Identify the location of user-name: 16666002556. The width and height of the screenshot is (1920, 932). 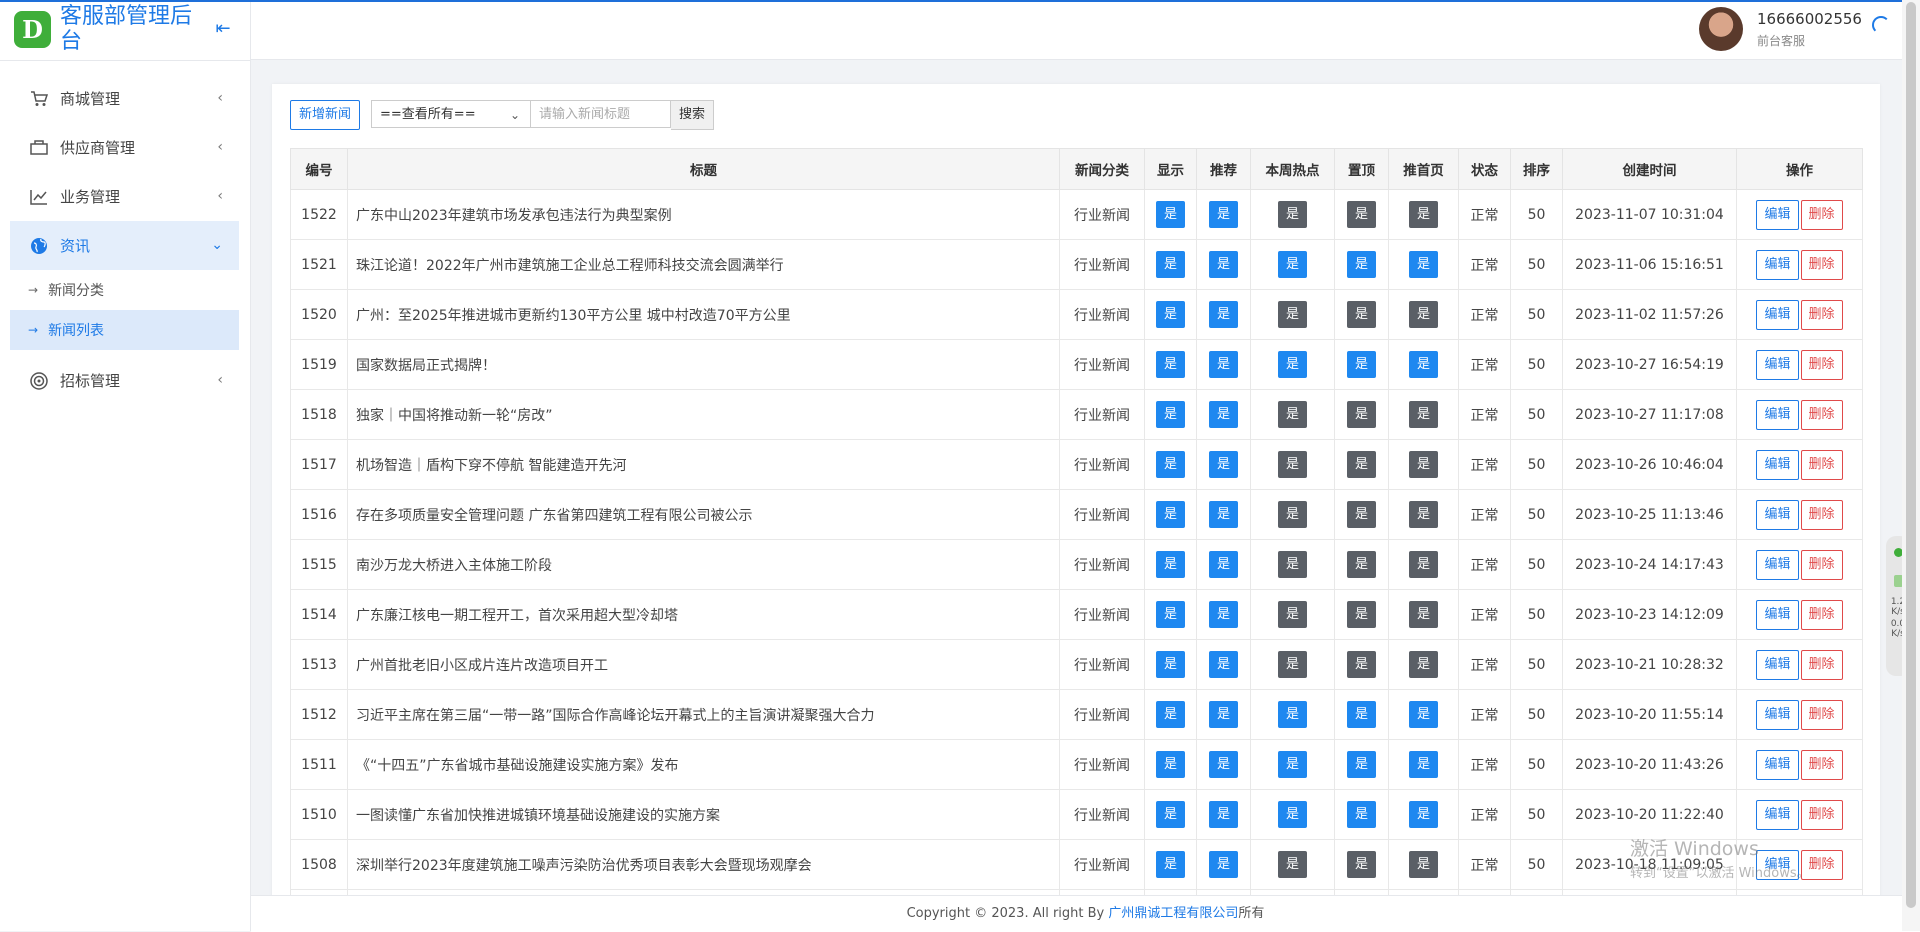
(1809, 19).